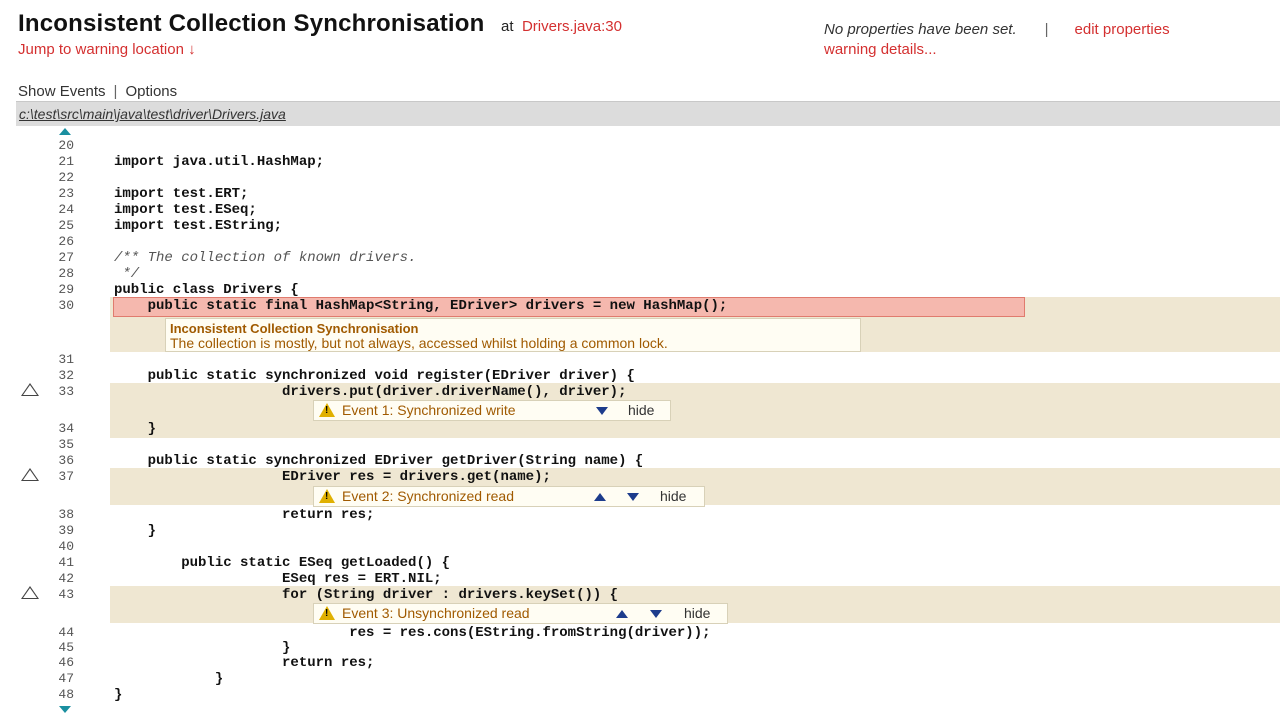  Describe the element at coordinates (436, 613) in the screenshot. I see `event-label: Event 3: Unsynchronized read` at that location.